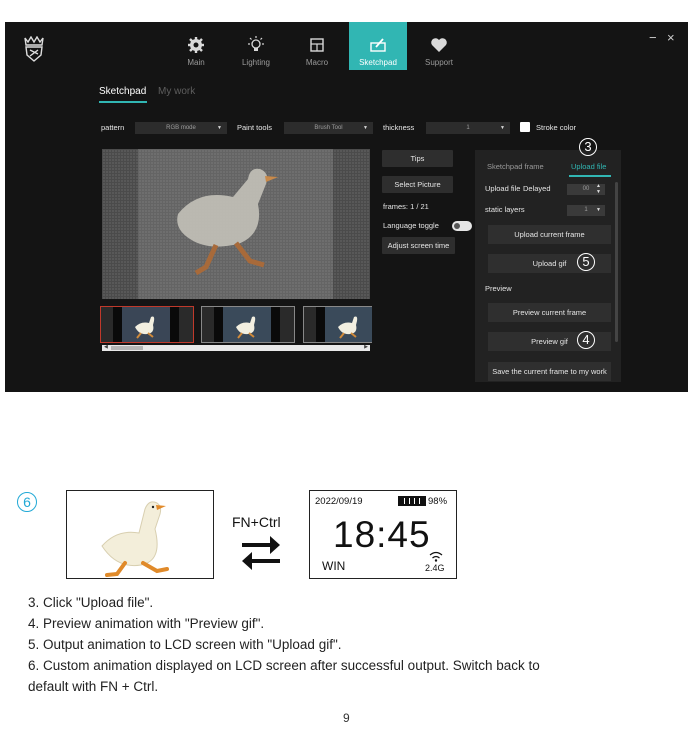  Describe the element at coordinates (498, 288) in the screenshot. I see `preview-label: Preview` at that location.